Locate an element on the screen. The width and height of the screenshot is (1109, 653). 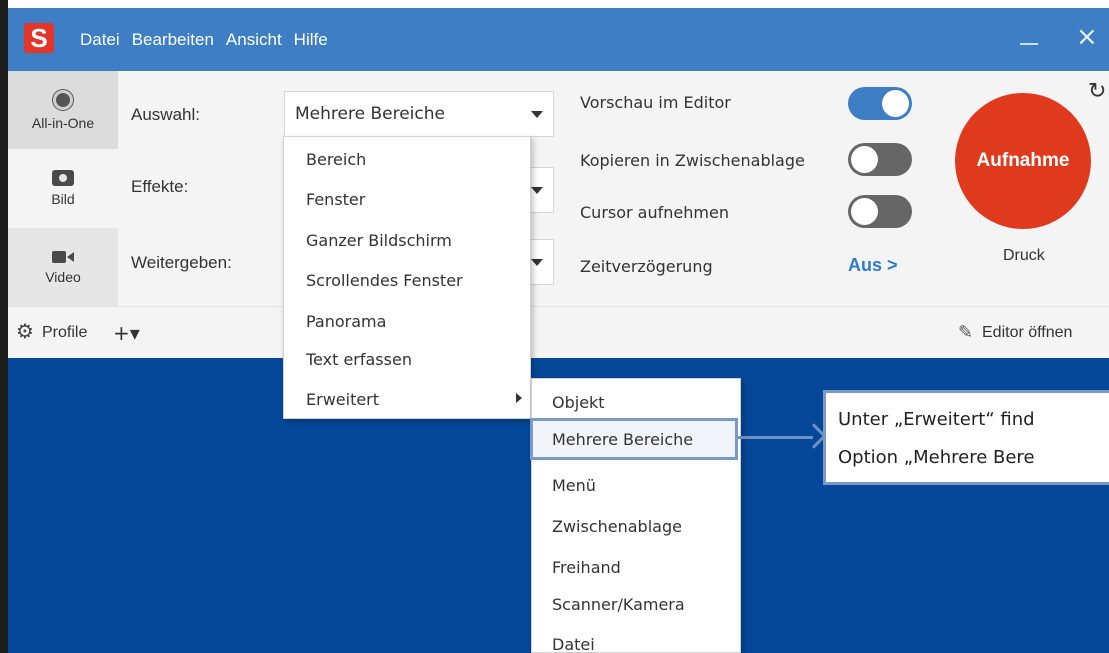
tab-label: All-in-One is located at coordinates (63, 122).